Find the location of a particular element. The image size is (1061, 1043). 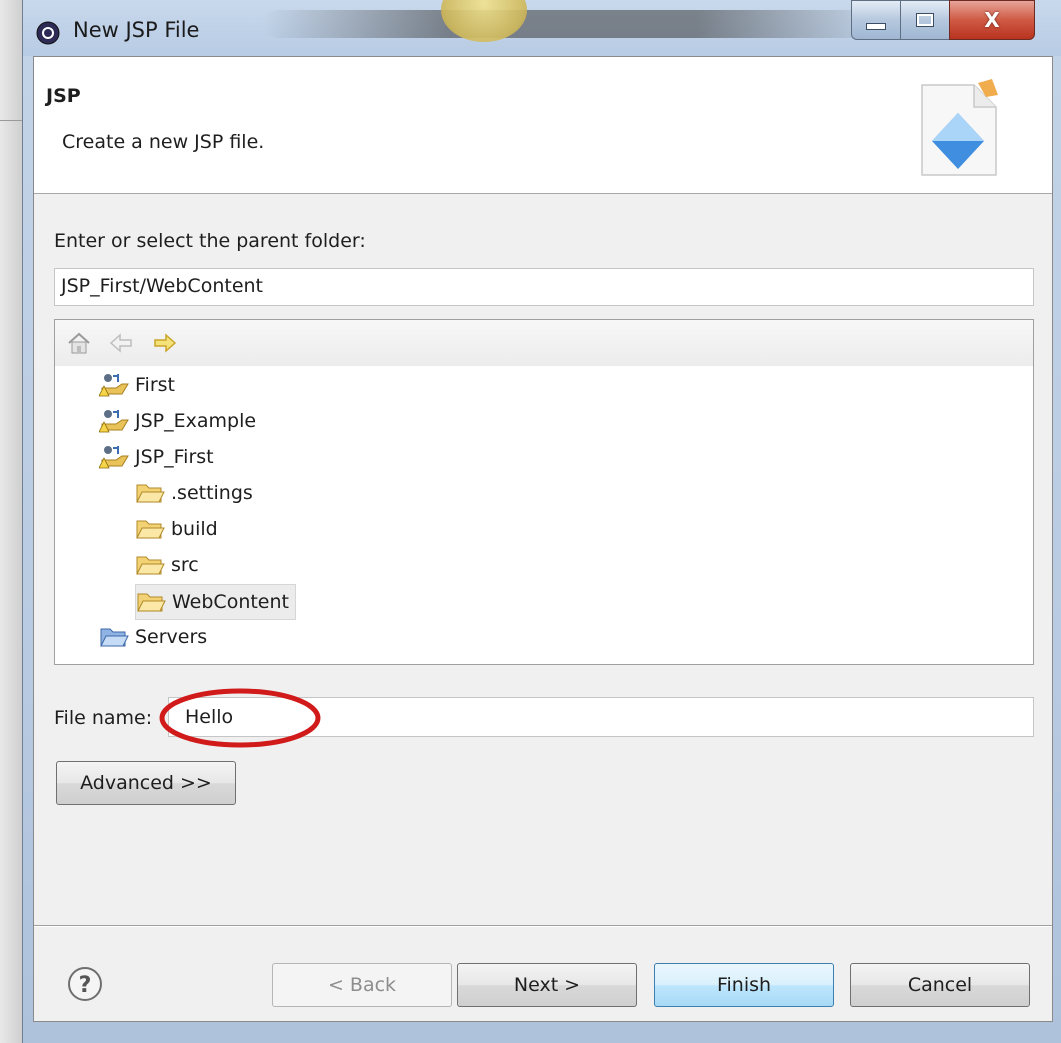

divider is located at coordinates (11, 120).